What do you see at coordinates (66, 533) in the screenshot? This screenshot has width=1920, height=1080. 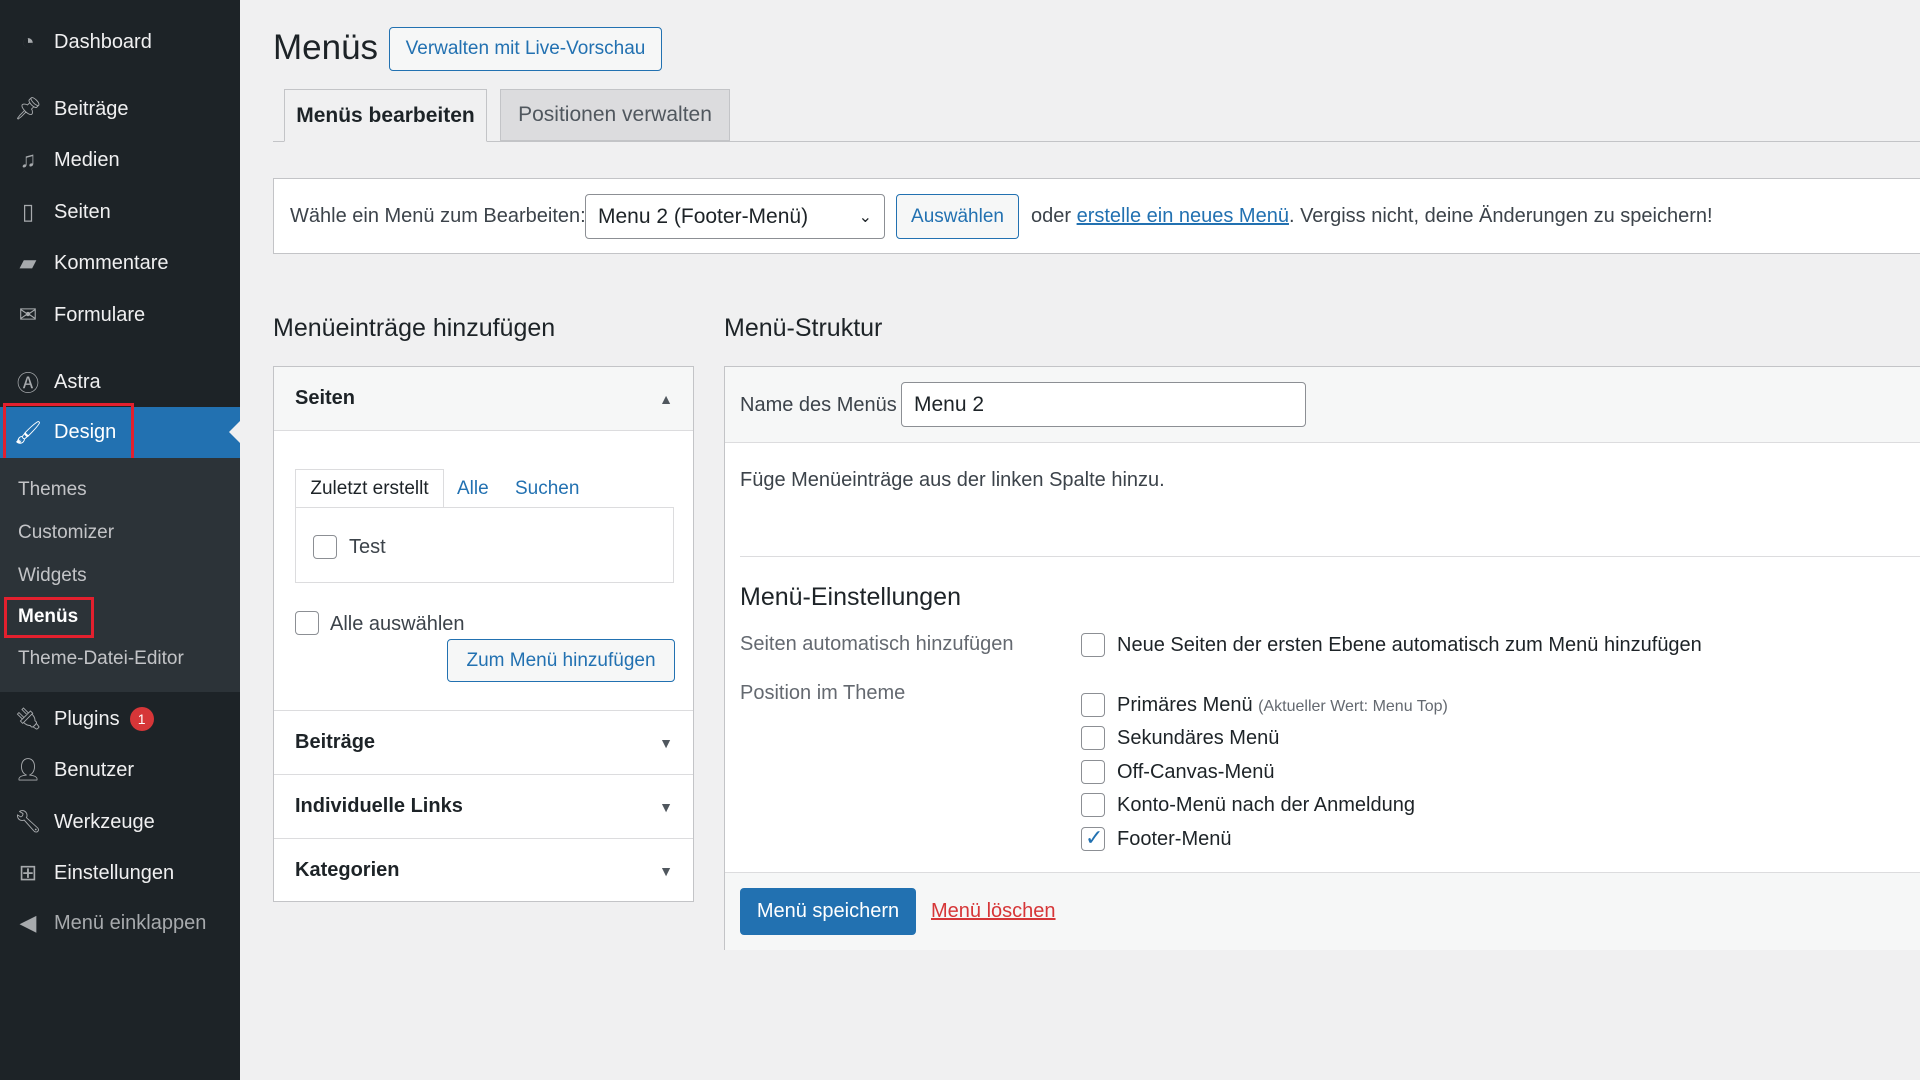 I see `submenu-customizer: Customizer` at bounding box center [66, 533].